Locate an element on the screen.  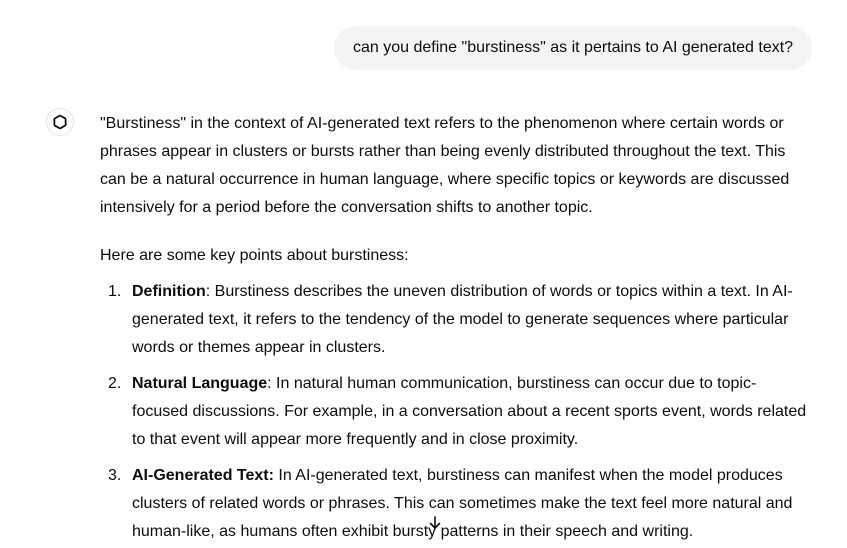
scroll-to-bottom-button is located at coordinates (435, 523).